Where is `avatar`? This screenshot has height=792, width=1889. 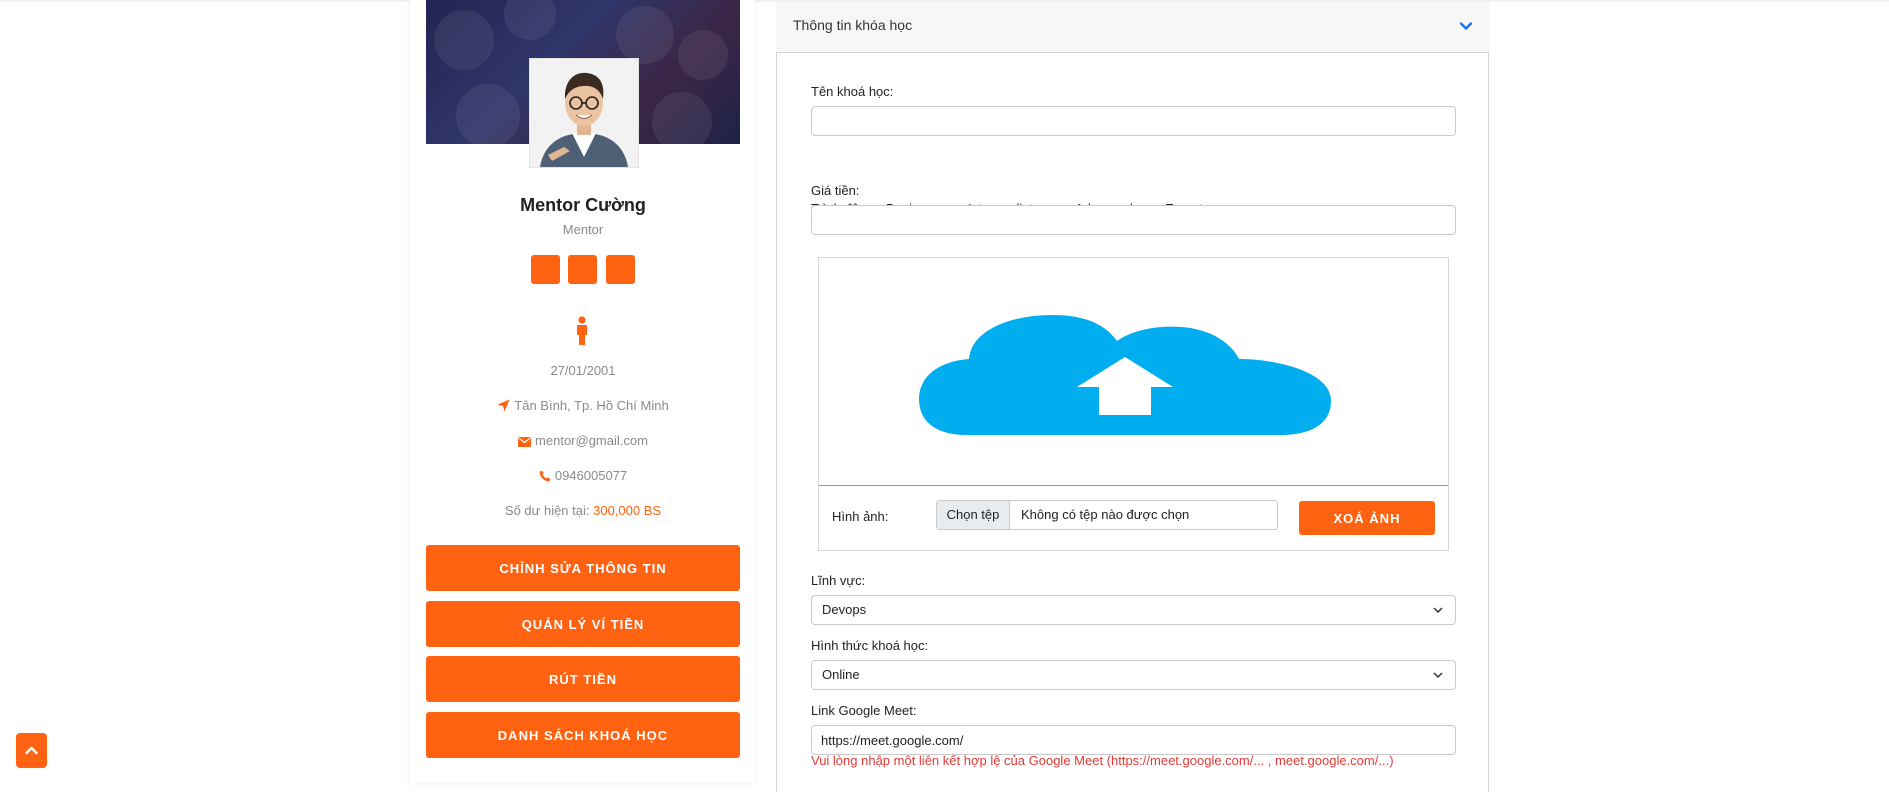 avatar is located at coordinates (584, 113).